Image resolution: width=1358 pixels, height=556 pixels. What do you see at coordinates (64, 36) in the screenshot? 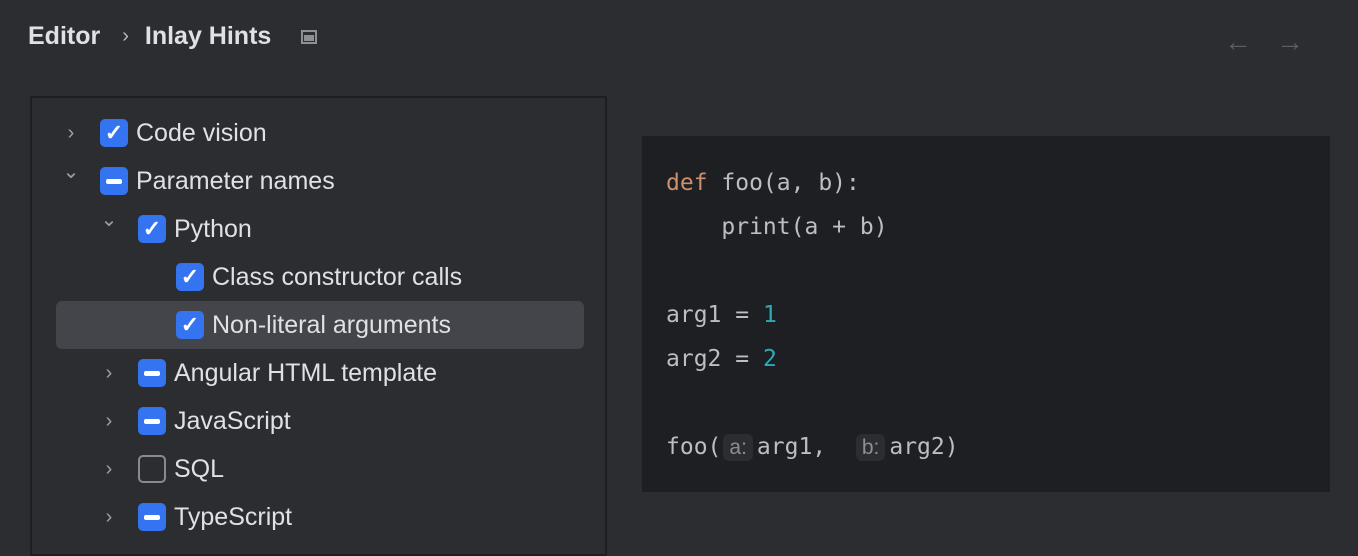
I see `breadcrumb-parent: Editor` at bounding box center [64, 36].